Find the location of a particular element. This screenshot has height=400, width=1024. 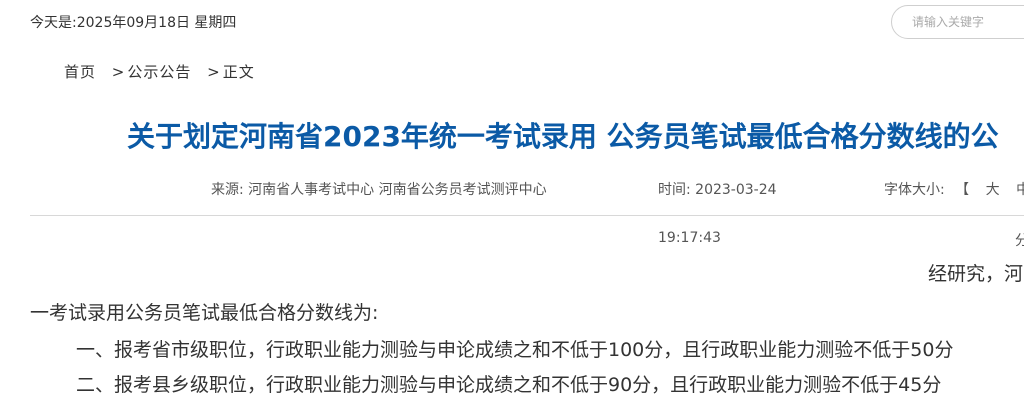

breadcrumb-current: 正文 is located at coordinates (238, 72).